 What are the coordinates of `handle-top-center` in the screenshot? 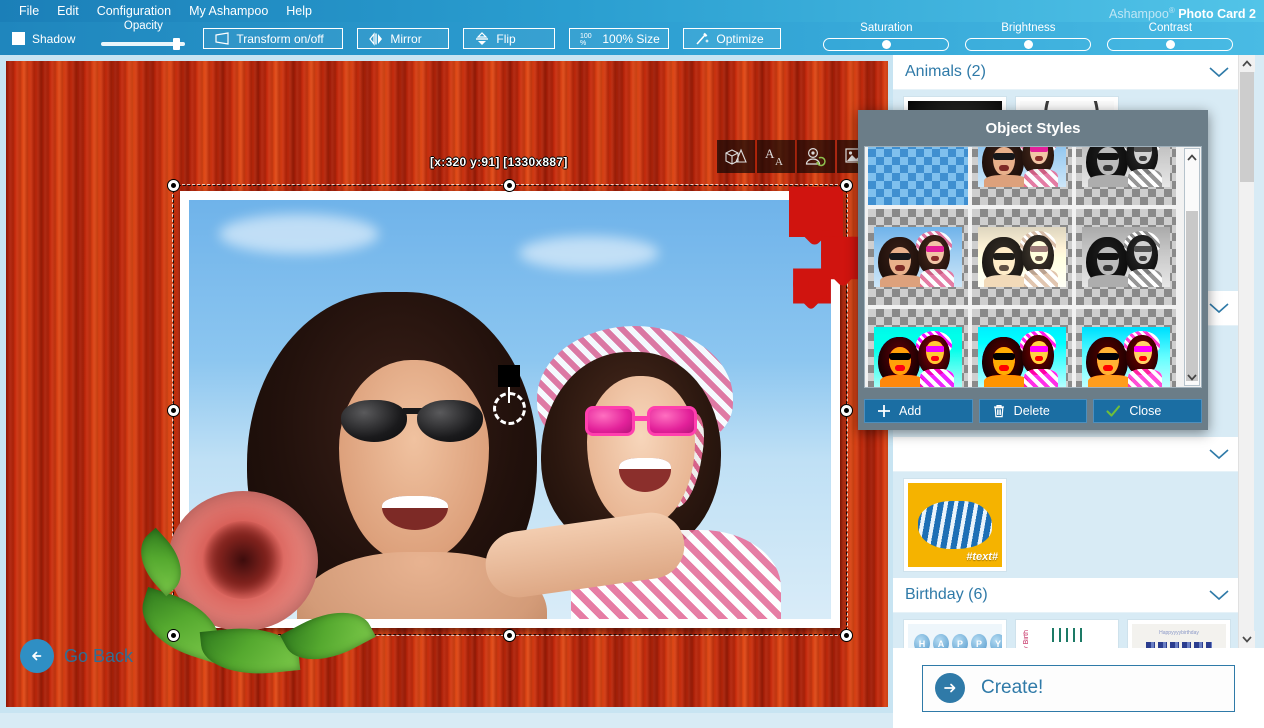 It's located at (509, 185).